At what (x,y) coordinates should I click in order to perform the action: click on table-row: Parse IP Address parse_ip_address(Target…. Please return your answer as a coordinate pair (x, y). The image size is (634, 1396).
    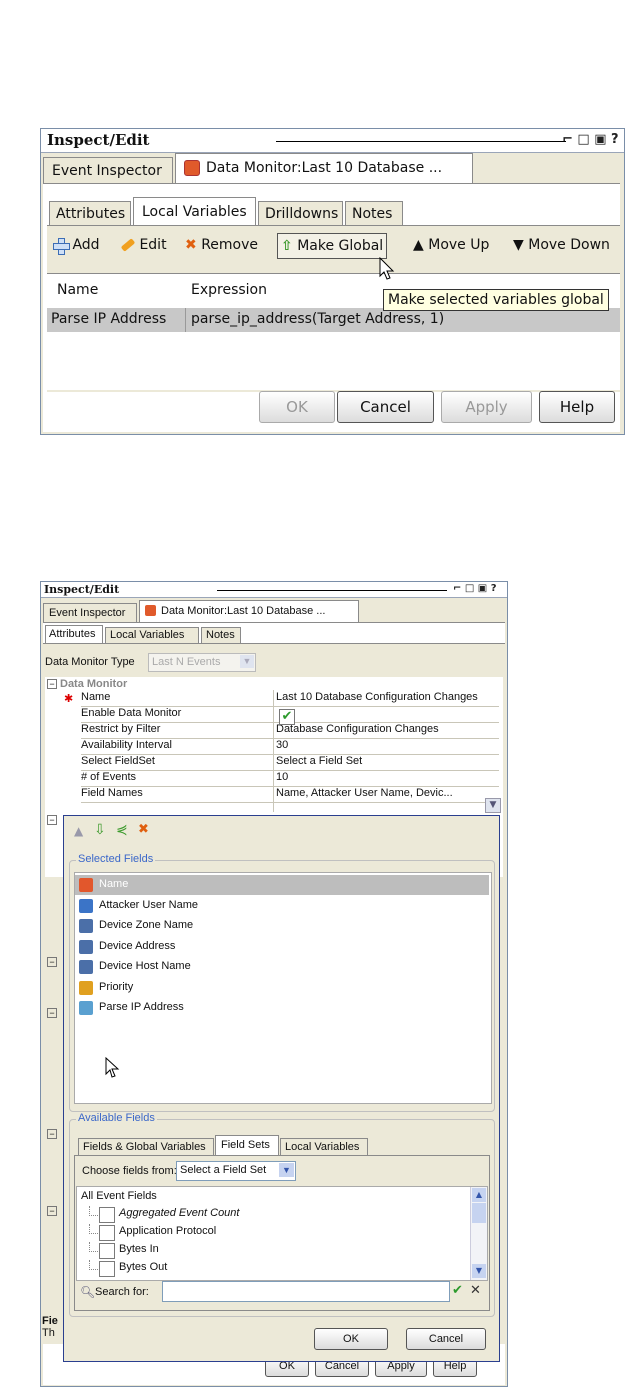
    Looking at the image, I should click on (333, 320).